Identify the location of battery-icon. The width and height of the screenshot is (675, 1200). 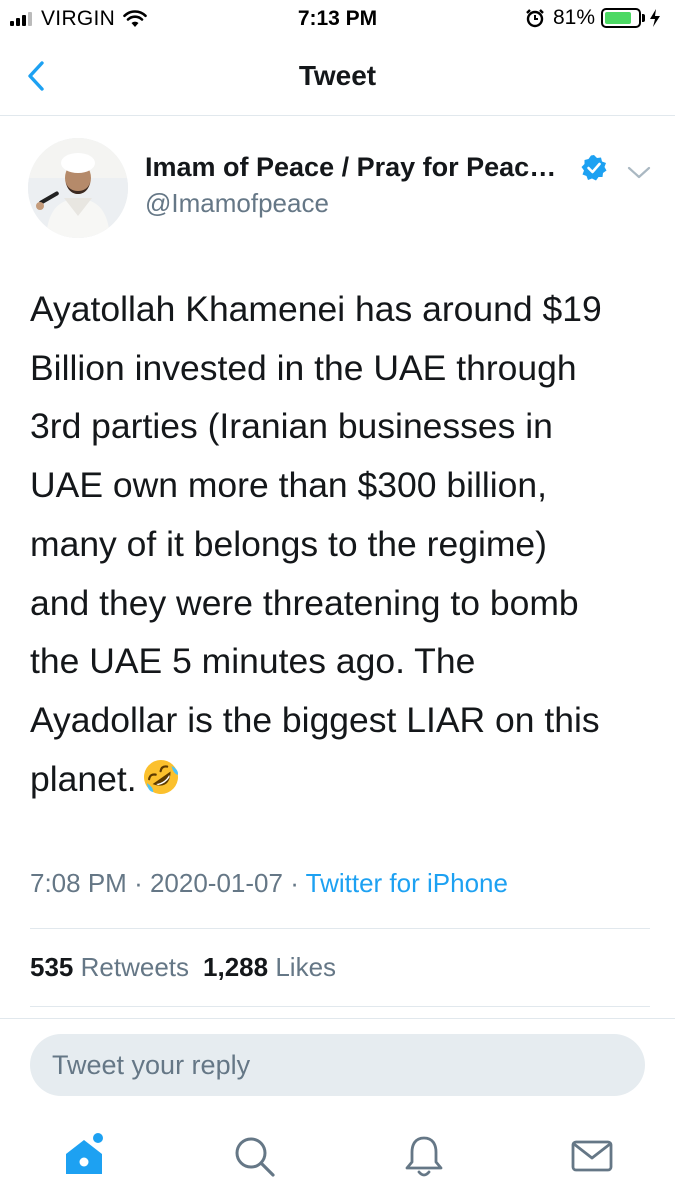
(621, 18).